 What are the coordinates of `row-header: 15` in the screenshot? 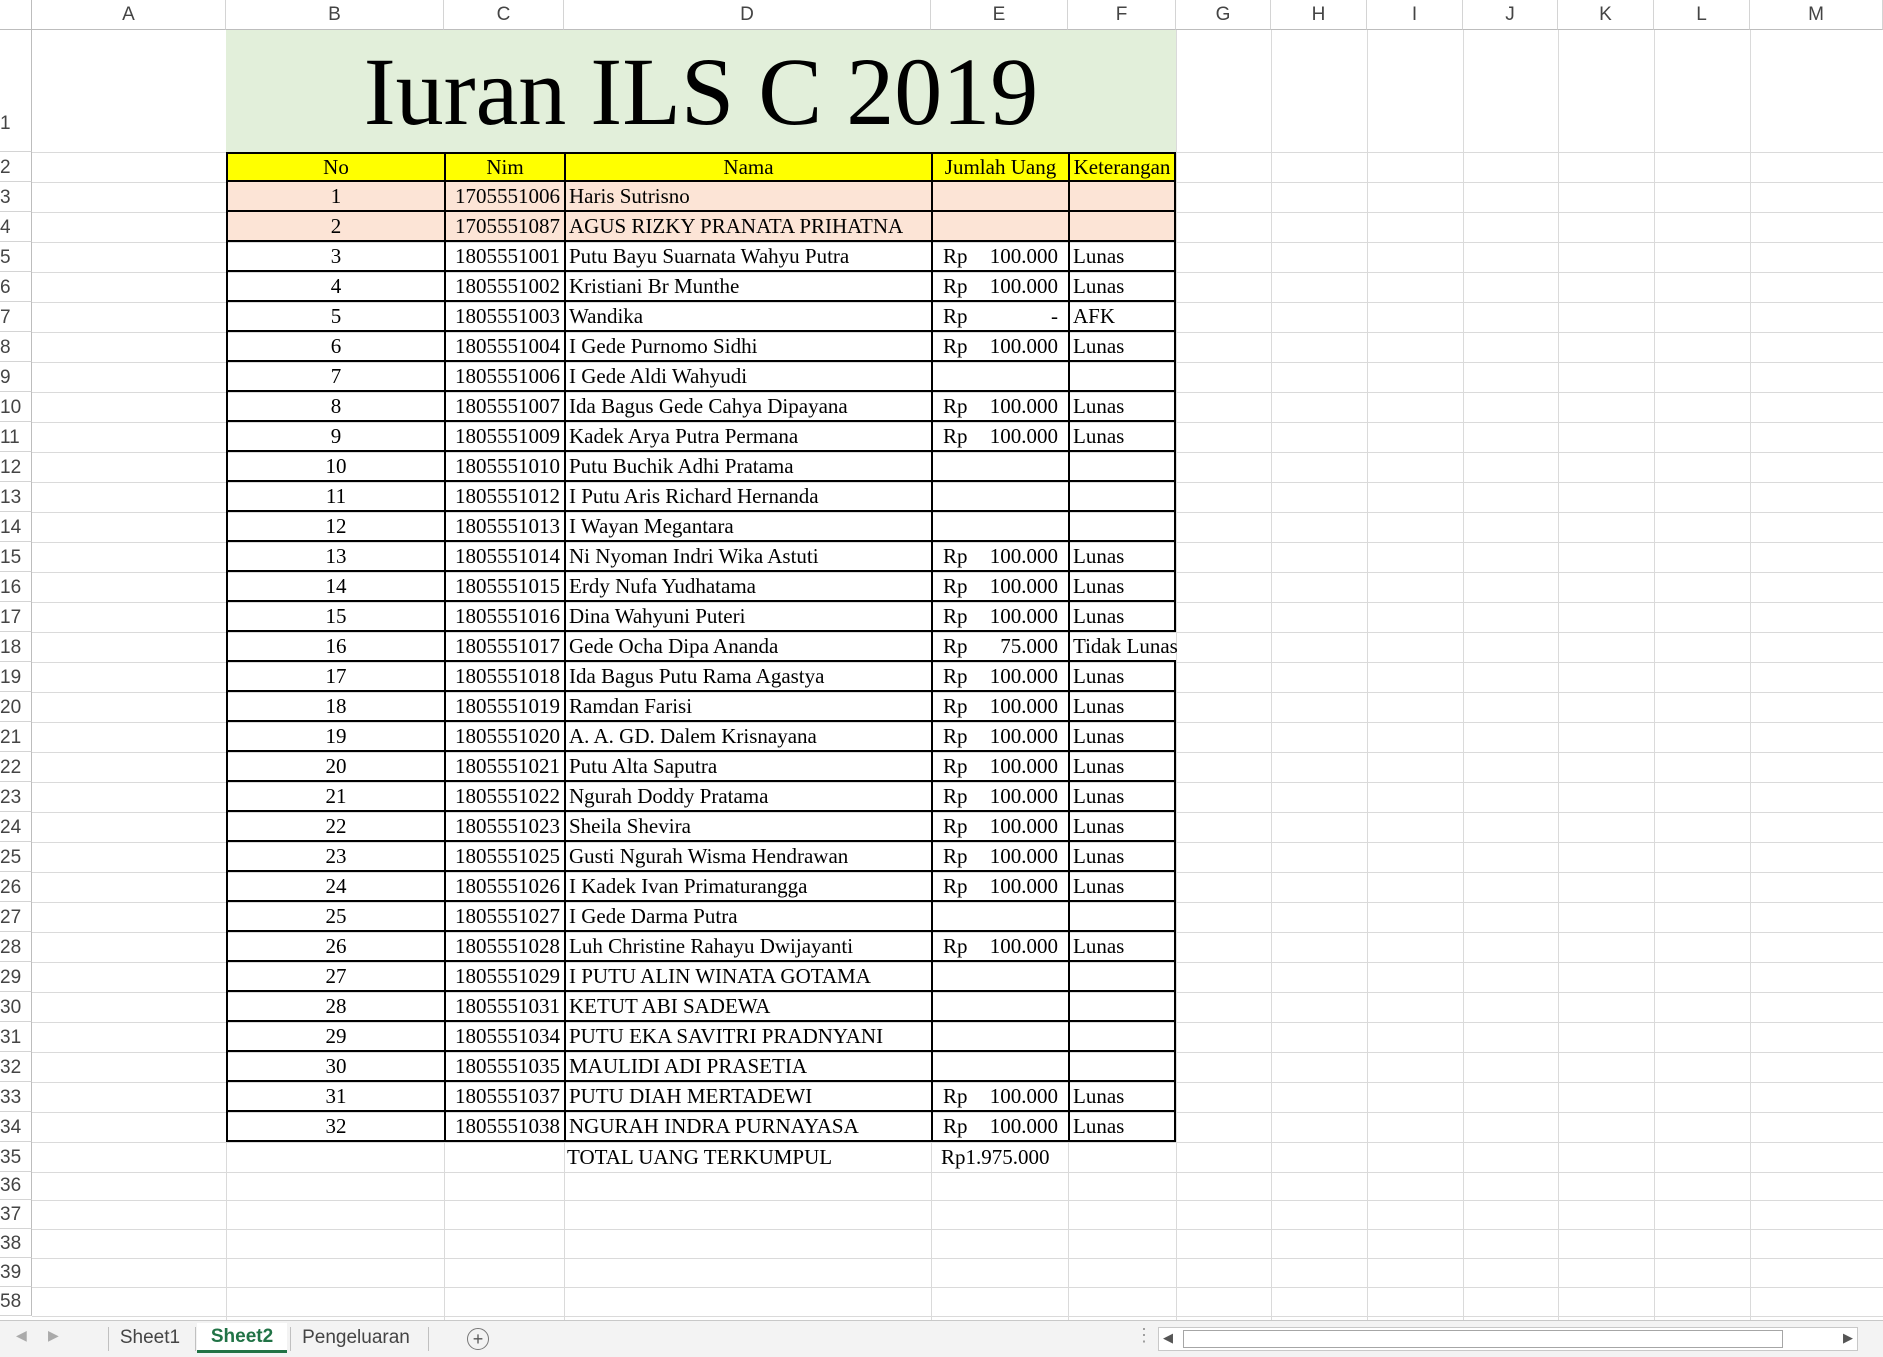 It's located at (16, 557).